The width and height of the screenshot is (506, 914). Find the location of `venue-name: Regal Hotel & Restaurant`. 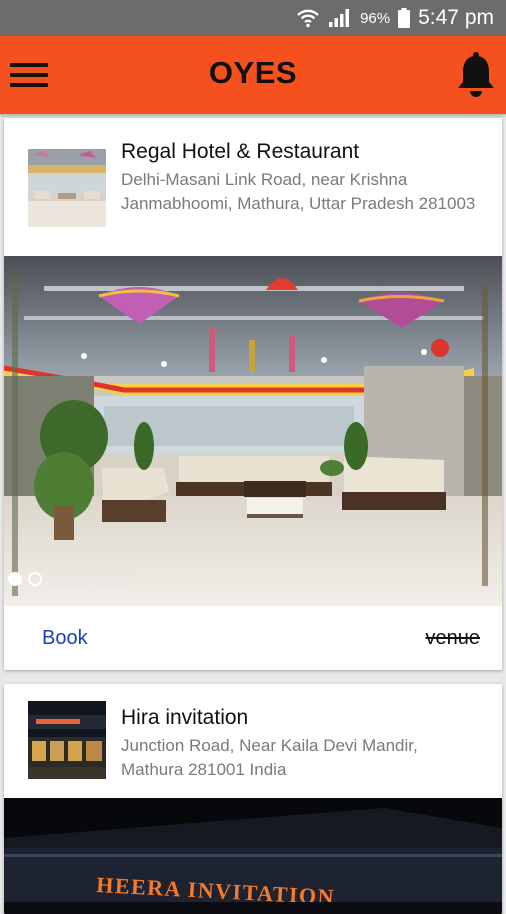

venue-name: Regal Hotel & Restaurant is located at coordinates (240, 152).